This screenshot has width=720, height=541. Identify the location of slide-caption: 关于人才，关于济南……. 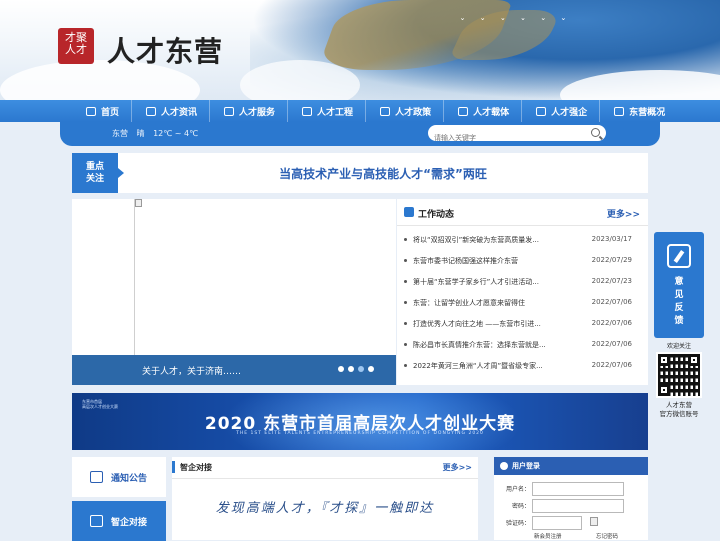
(234, 370).